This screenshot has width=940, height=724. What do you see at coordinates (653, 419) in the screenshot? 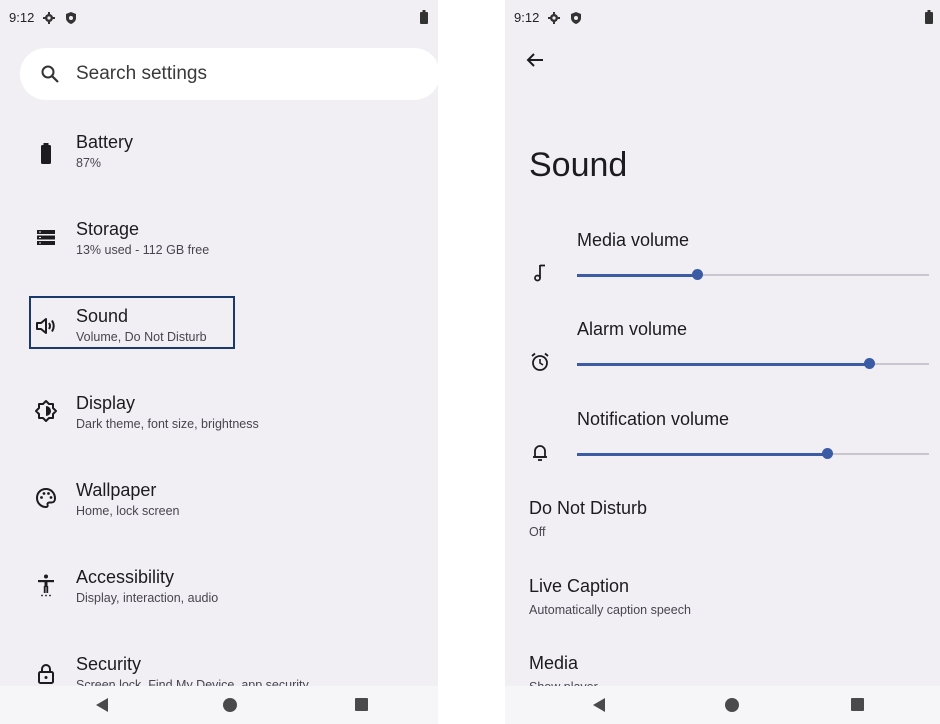
I see `notification-volume-label: Notification volume` at bounding box center [653, 419].